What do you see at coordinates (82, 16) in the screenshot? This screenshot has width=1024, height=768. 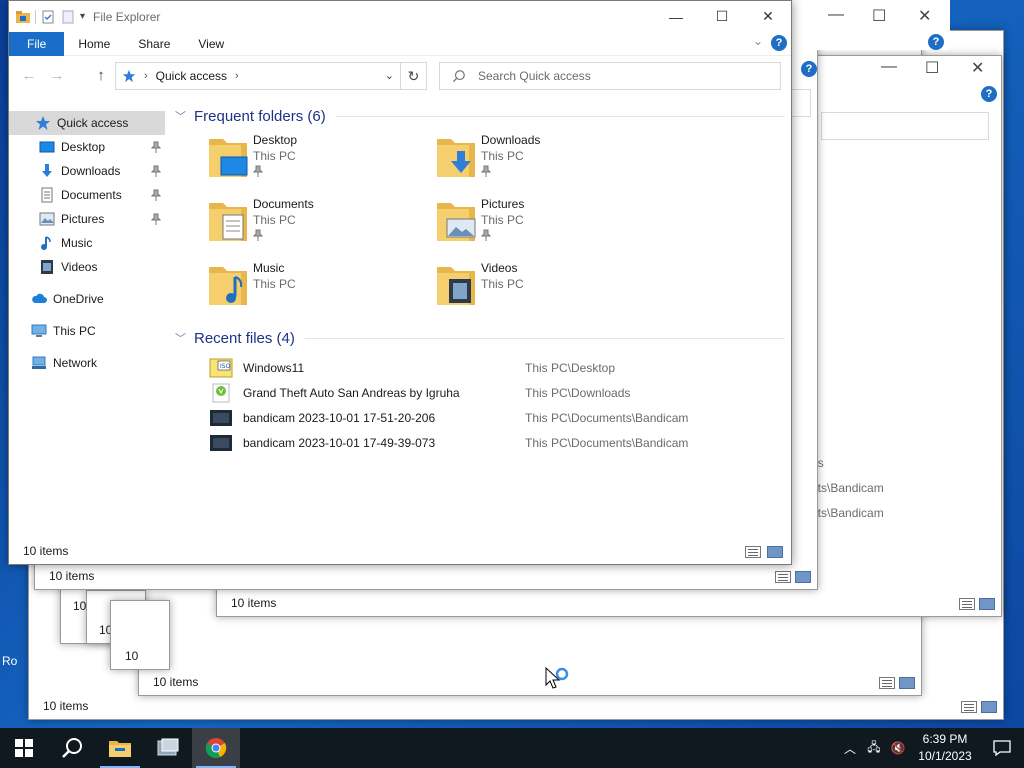 I see `customize-toolbar-icon: ▾` at bounding box center [82, 16].